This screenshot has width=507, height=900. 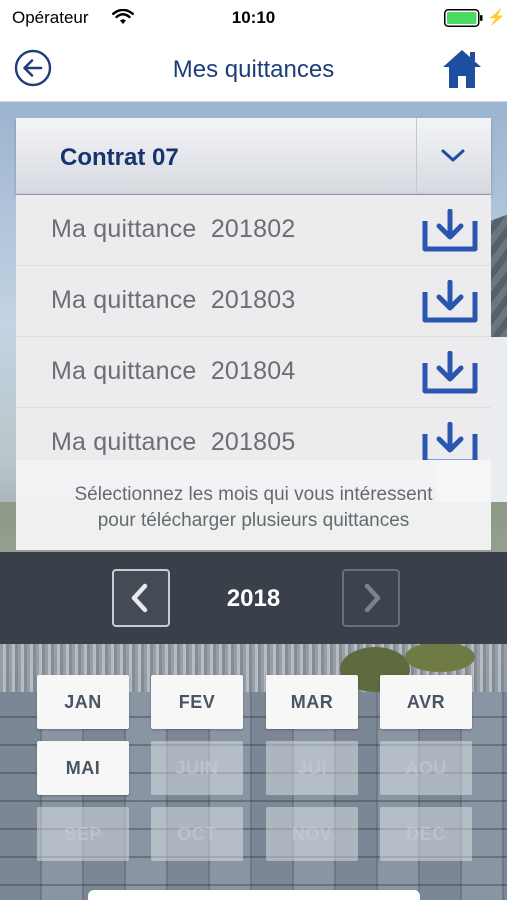 I want to click on list-item: Ma quittance 201803, so click(x=253, y=301).